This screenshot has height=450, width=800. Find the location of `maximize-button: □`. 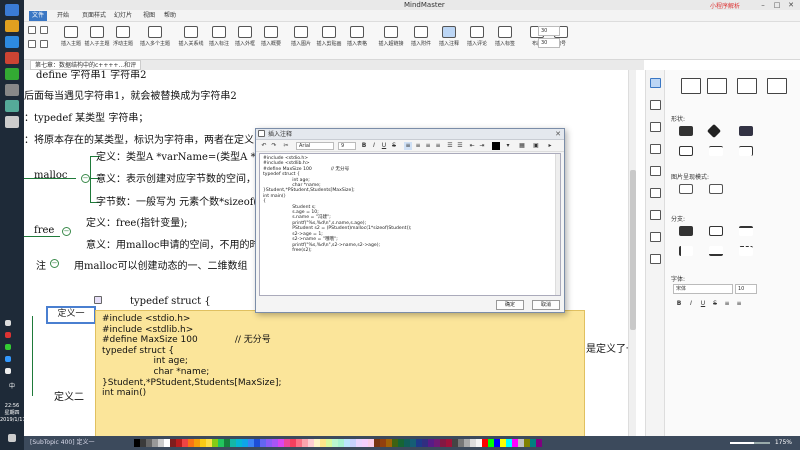

maximize-button: □ is located at coordinates (777, 5).